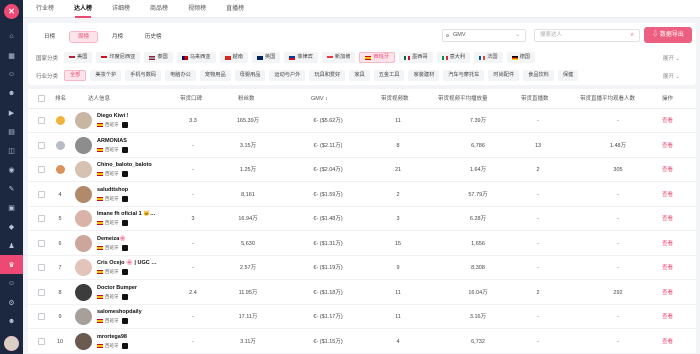 The height and width of the screenshot is (354, 700). What do you see at coordinates (632, 35) in the screenshot?
I see `search-icon: ⌕` at bounding box center [632, 35].